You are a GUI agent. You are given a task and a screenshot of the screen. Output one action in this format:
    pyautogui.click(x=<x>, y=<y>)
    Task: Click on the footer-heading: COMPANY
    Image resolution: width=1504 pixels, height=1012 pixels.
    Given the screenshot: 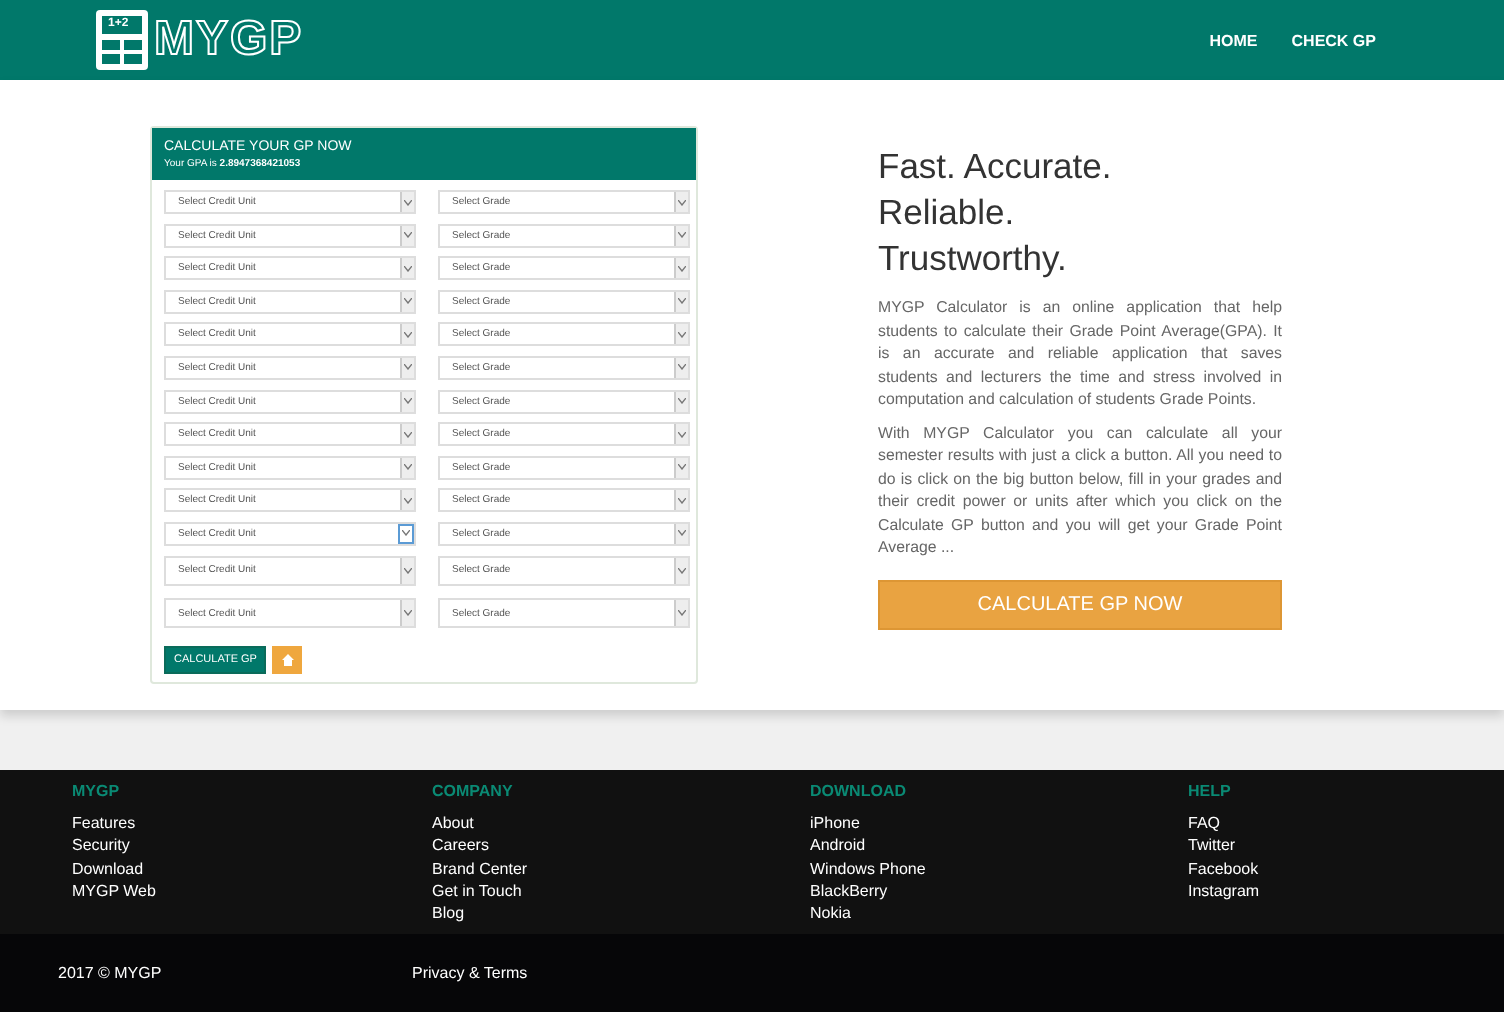 What is the action you would take?
    pyautogui.click(x=472, y=792)
    